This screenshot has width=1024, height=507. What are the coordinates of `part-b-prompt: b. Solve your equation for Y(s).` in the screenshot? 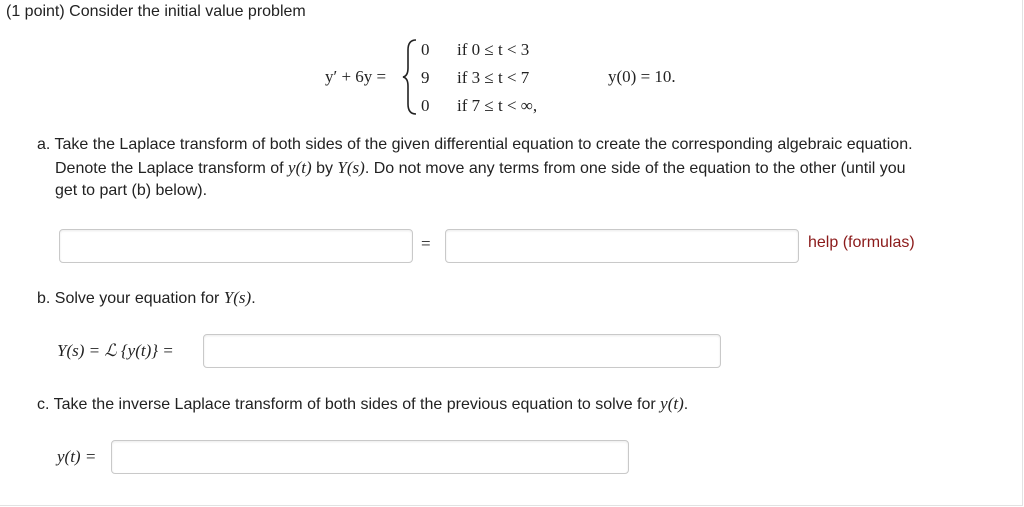 It's located at (146, 298).